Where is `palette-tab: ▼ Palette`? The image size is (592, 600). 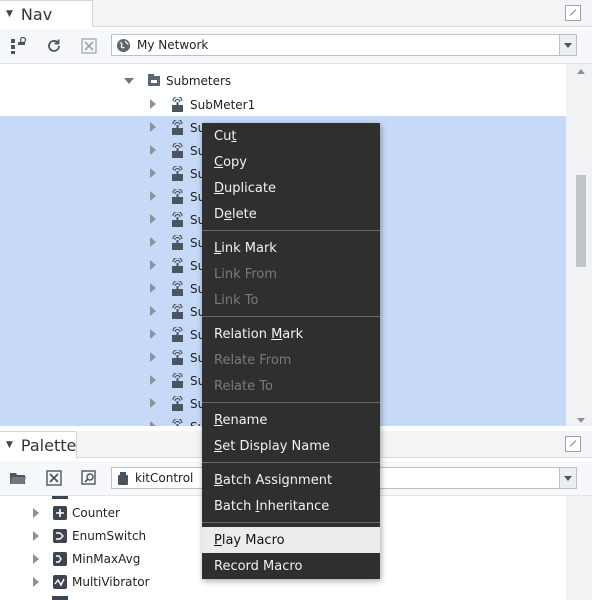
palette-tab: ▼ Palette is located at coordinates (38, 444).